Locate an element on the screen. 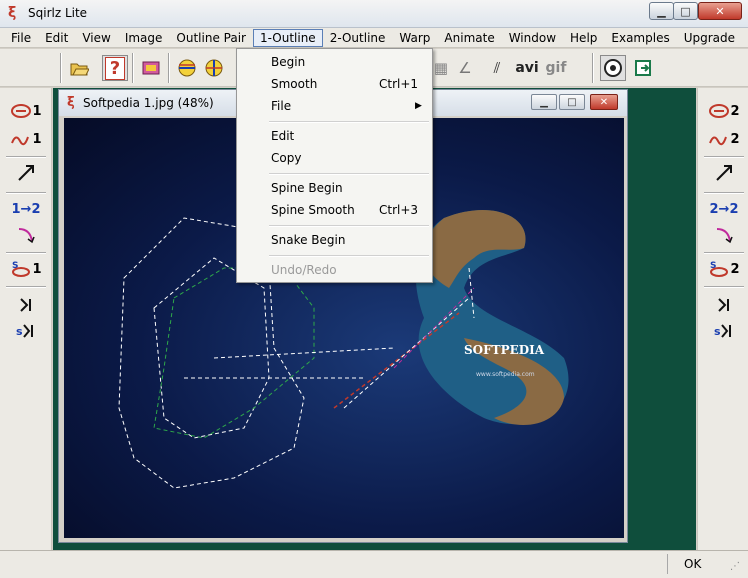  open-folder-icon is located at coordinates (79, 68).